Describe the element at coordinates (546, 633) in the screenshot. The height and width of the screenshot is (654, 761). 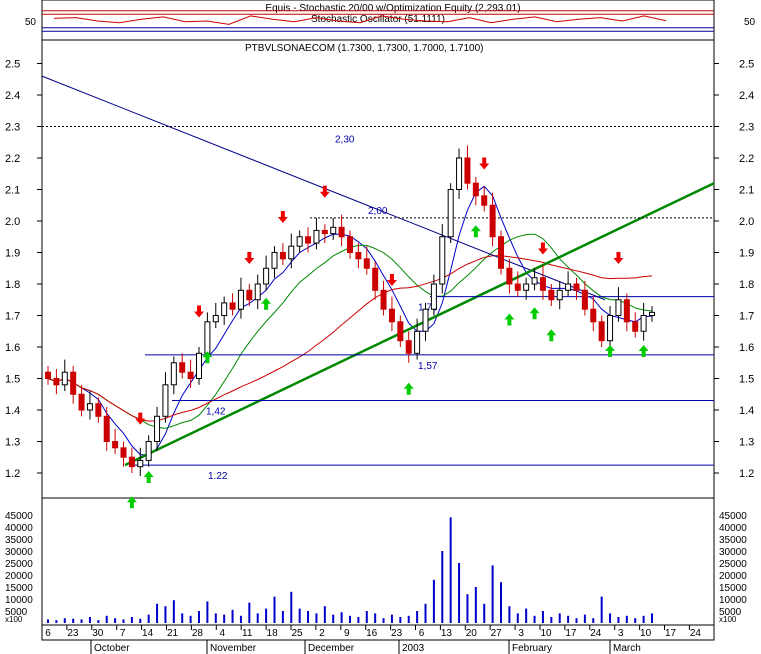
I see `x-tick-label: 10` at that location.